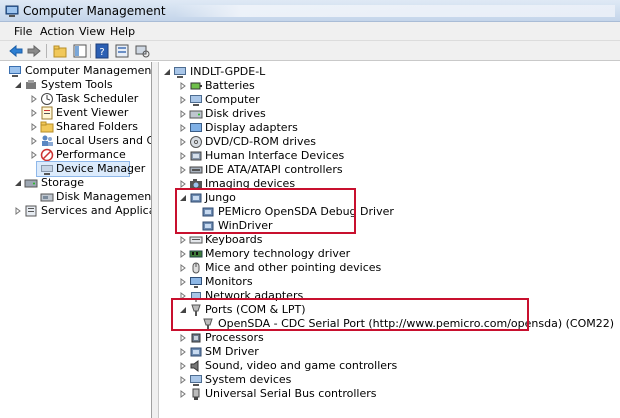 The height and width of the screenshot is (418, 620). What do you see at coordinates (47, 113) in the screenshot?
I see `event-log-icon` at bounding box center [47, 113].